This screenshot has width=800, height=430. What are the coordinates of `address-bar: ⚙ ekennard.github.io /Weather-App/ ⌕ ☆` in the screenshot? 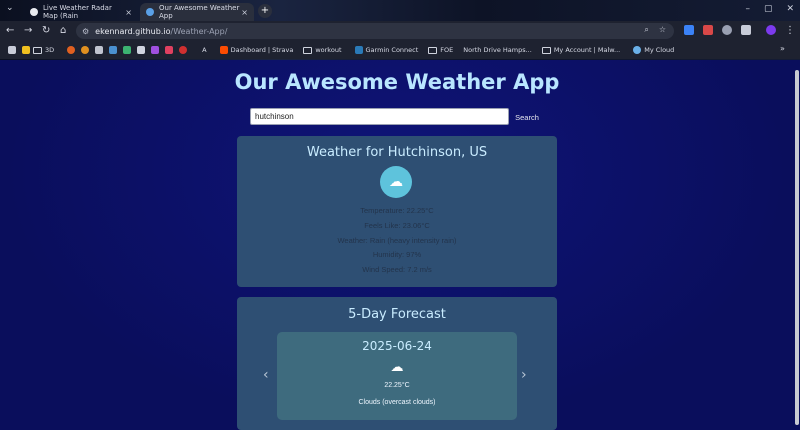 It's located at (375, 31).